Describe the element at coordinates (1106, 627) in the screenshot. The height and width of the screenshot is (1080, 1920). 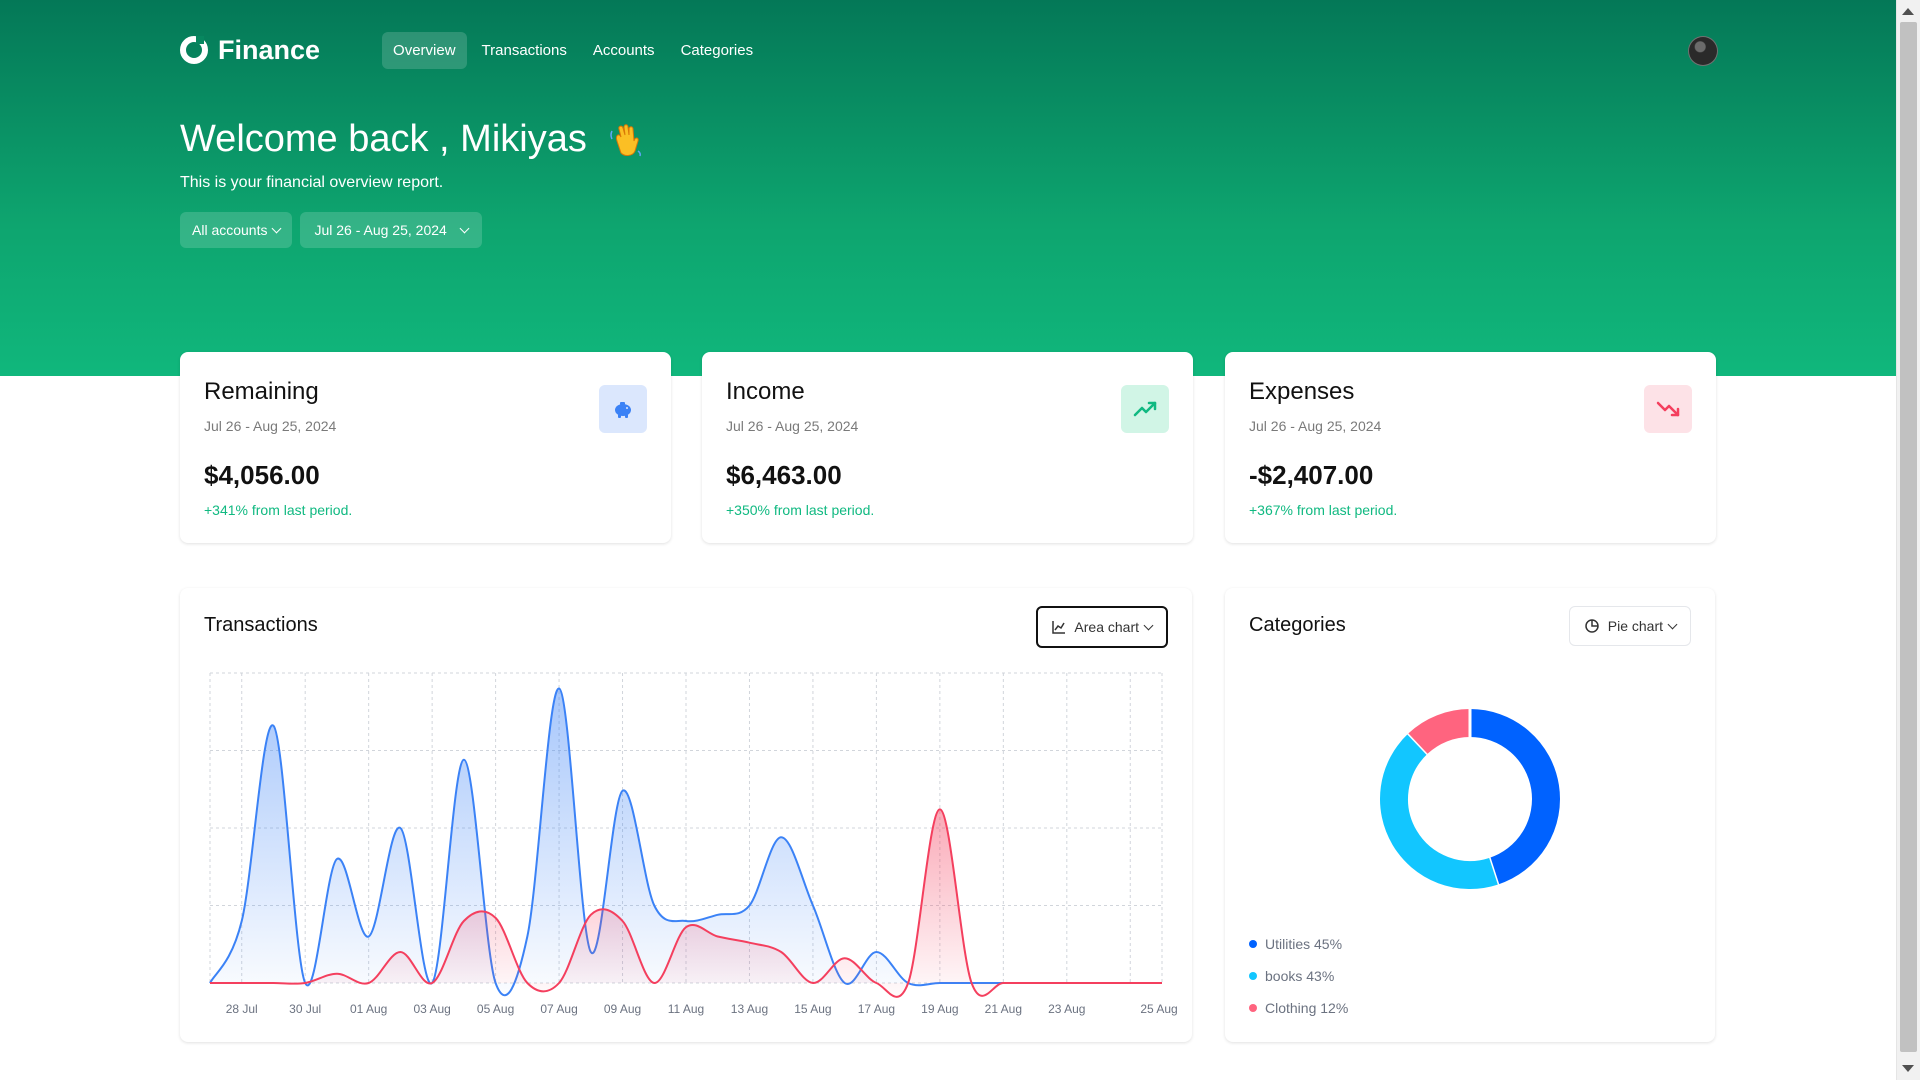
I see `chart-type-label: Area chart` at that location.